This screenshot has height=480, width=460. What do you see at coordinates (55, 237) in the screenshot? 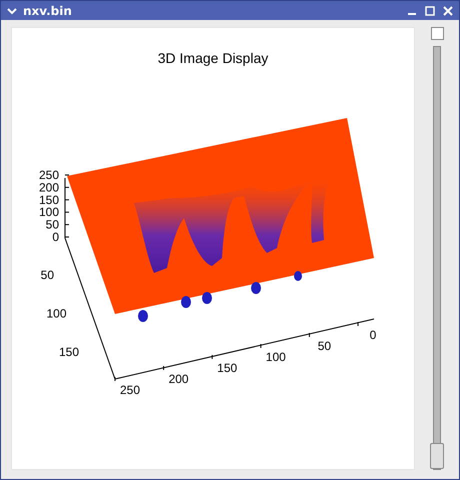
I see `z-tick-label: 0` at bounding box center [55, 237].